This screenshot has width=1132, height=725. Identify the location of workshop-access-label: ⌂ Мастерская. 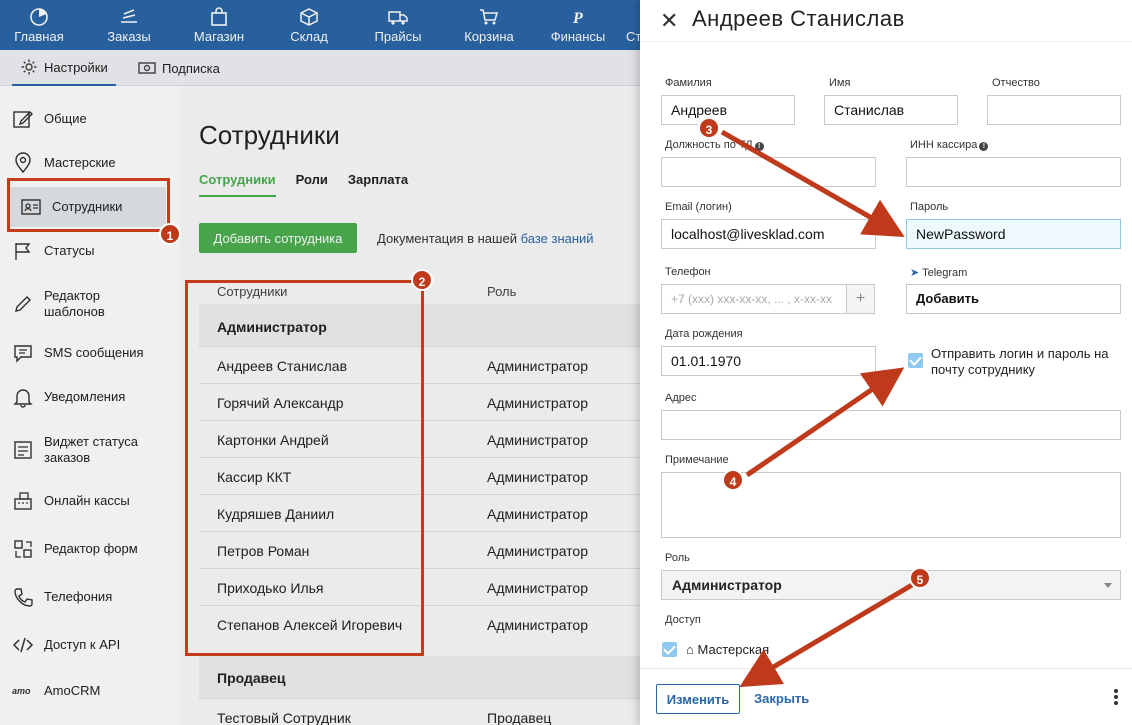
(728, 649).